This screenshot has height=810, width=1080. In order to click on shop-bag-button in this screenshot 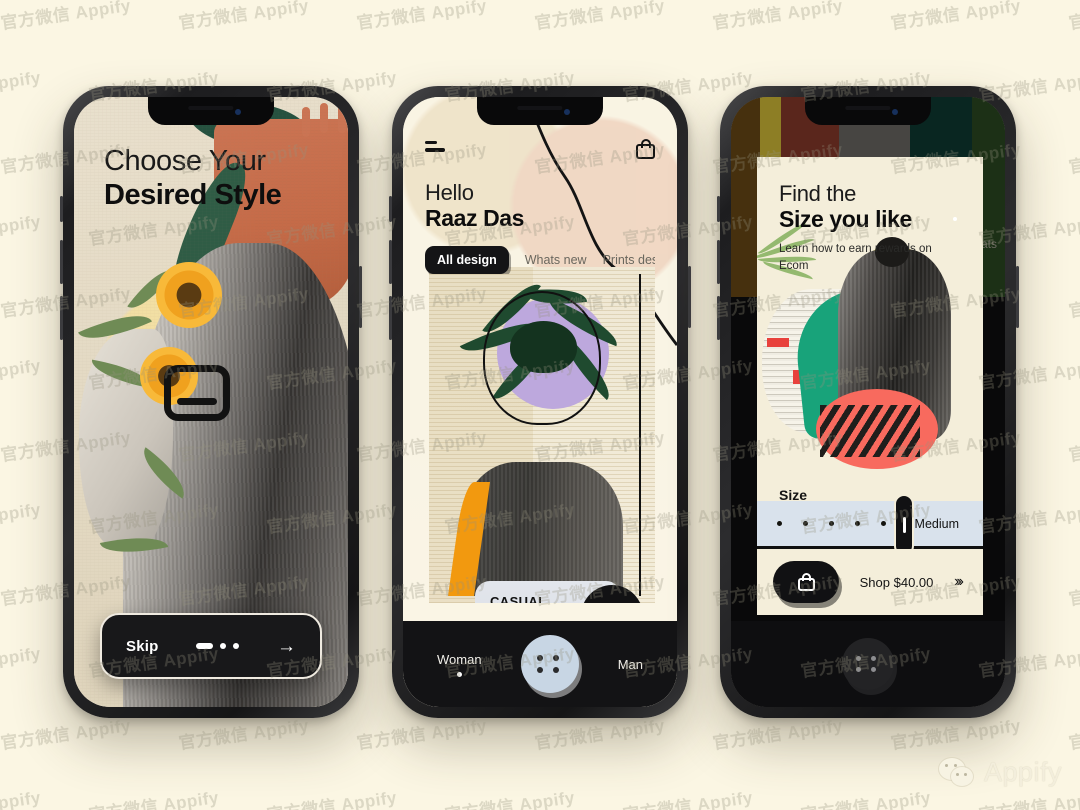, I will do `click(806, 582)`.